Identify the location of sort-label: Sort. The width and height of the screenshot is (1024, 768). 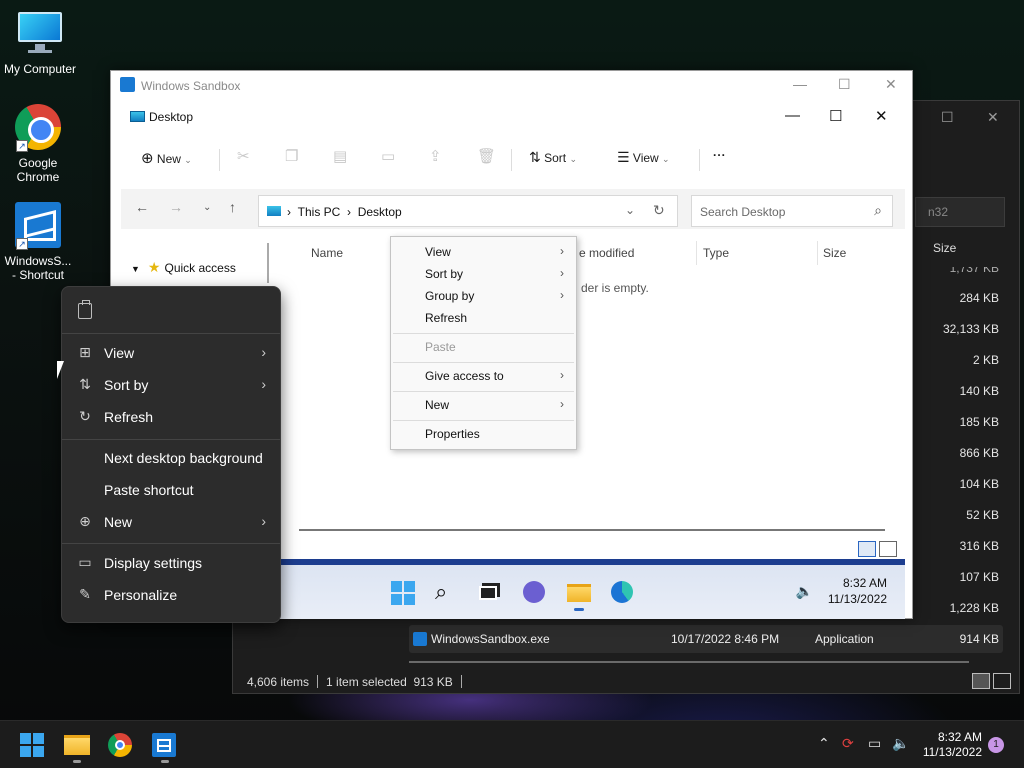
(555, 158).